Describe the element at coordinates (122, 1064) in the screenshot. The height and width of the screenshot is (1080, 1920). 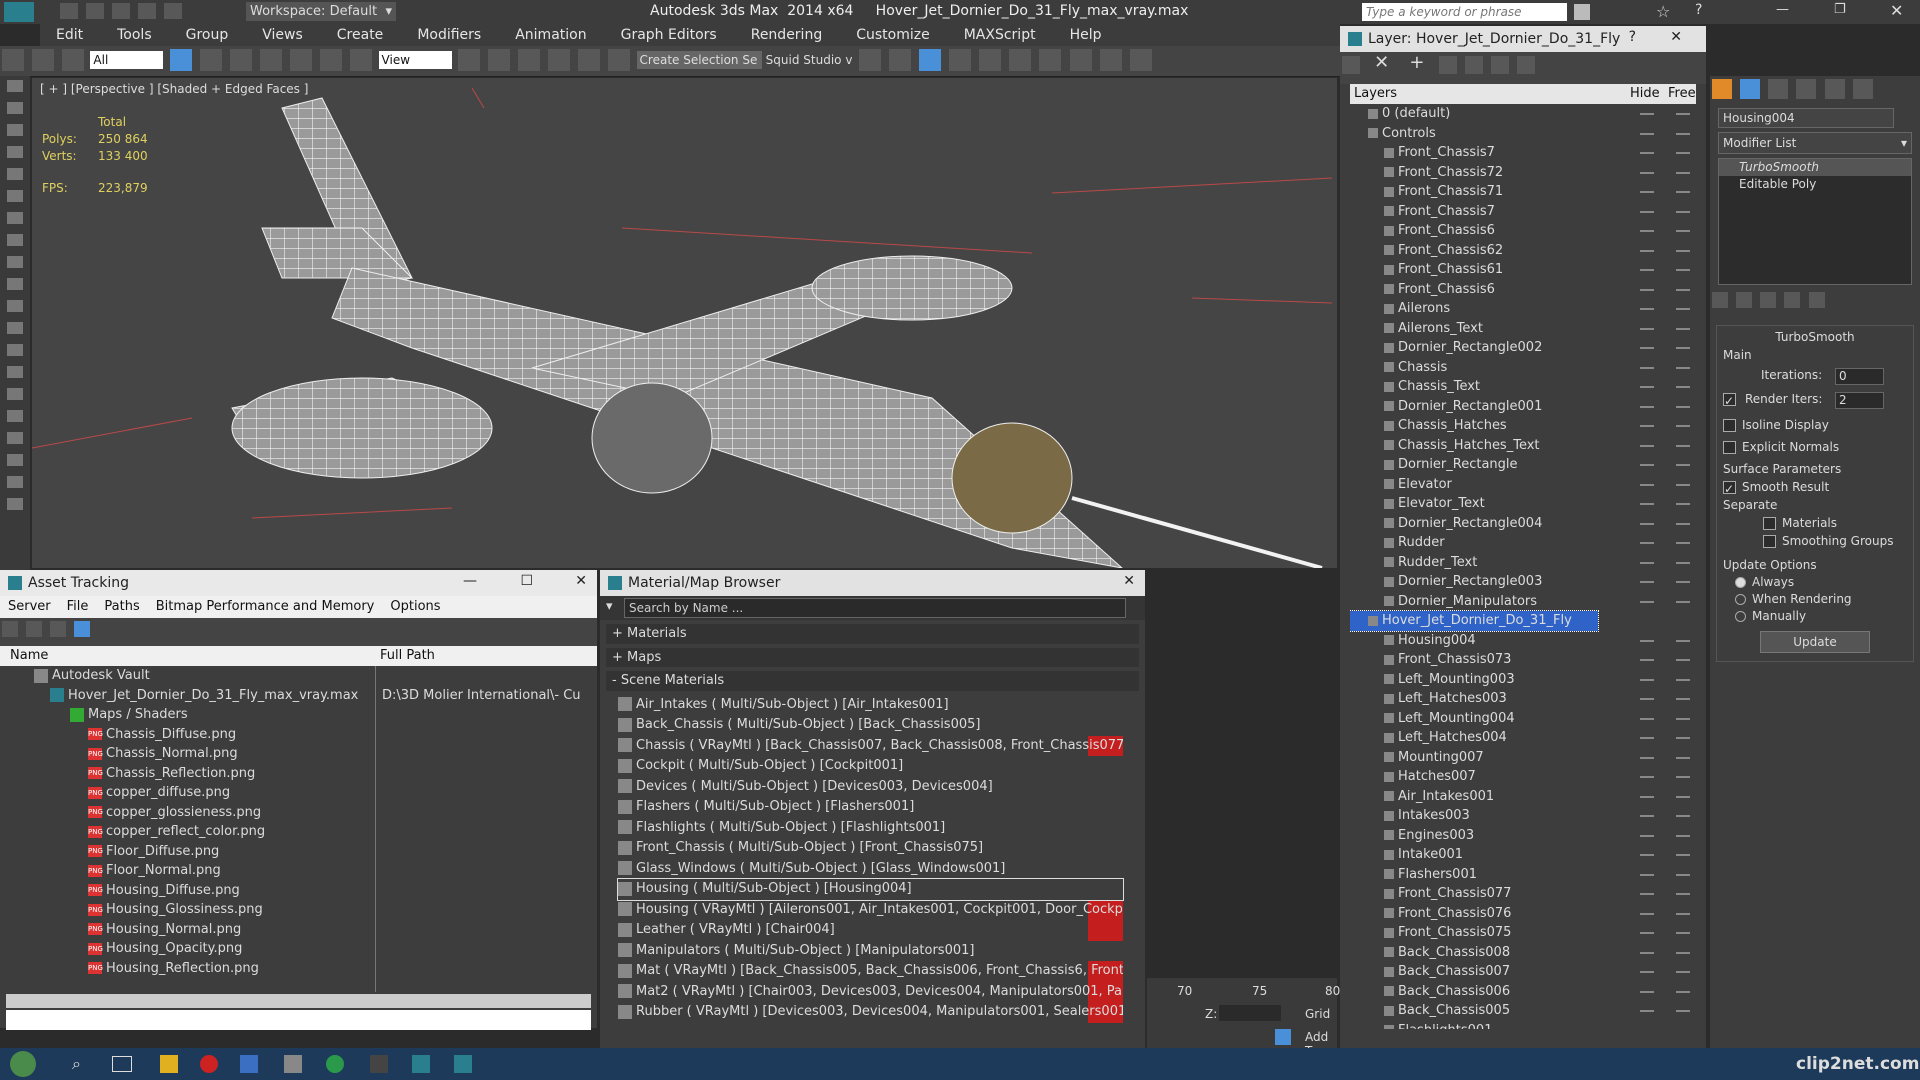
I see `task-view-icon` at that location.